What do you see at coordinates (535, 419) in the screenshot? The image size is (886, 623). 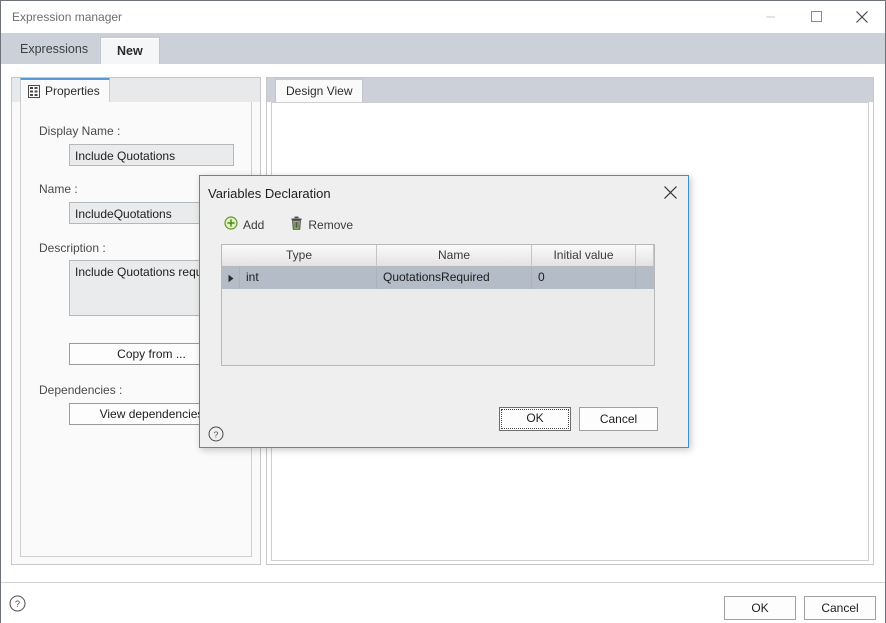 I see `dialog-ok-button: OK` at bounding box center [535, 419].